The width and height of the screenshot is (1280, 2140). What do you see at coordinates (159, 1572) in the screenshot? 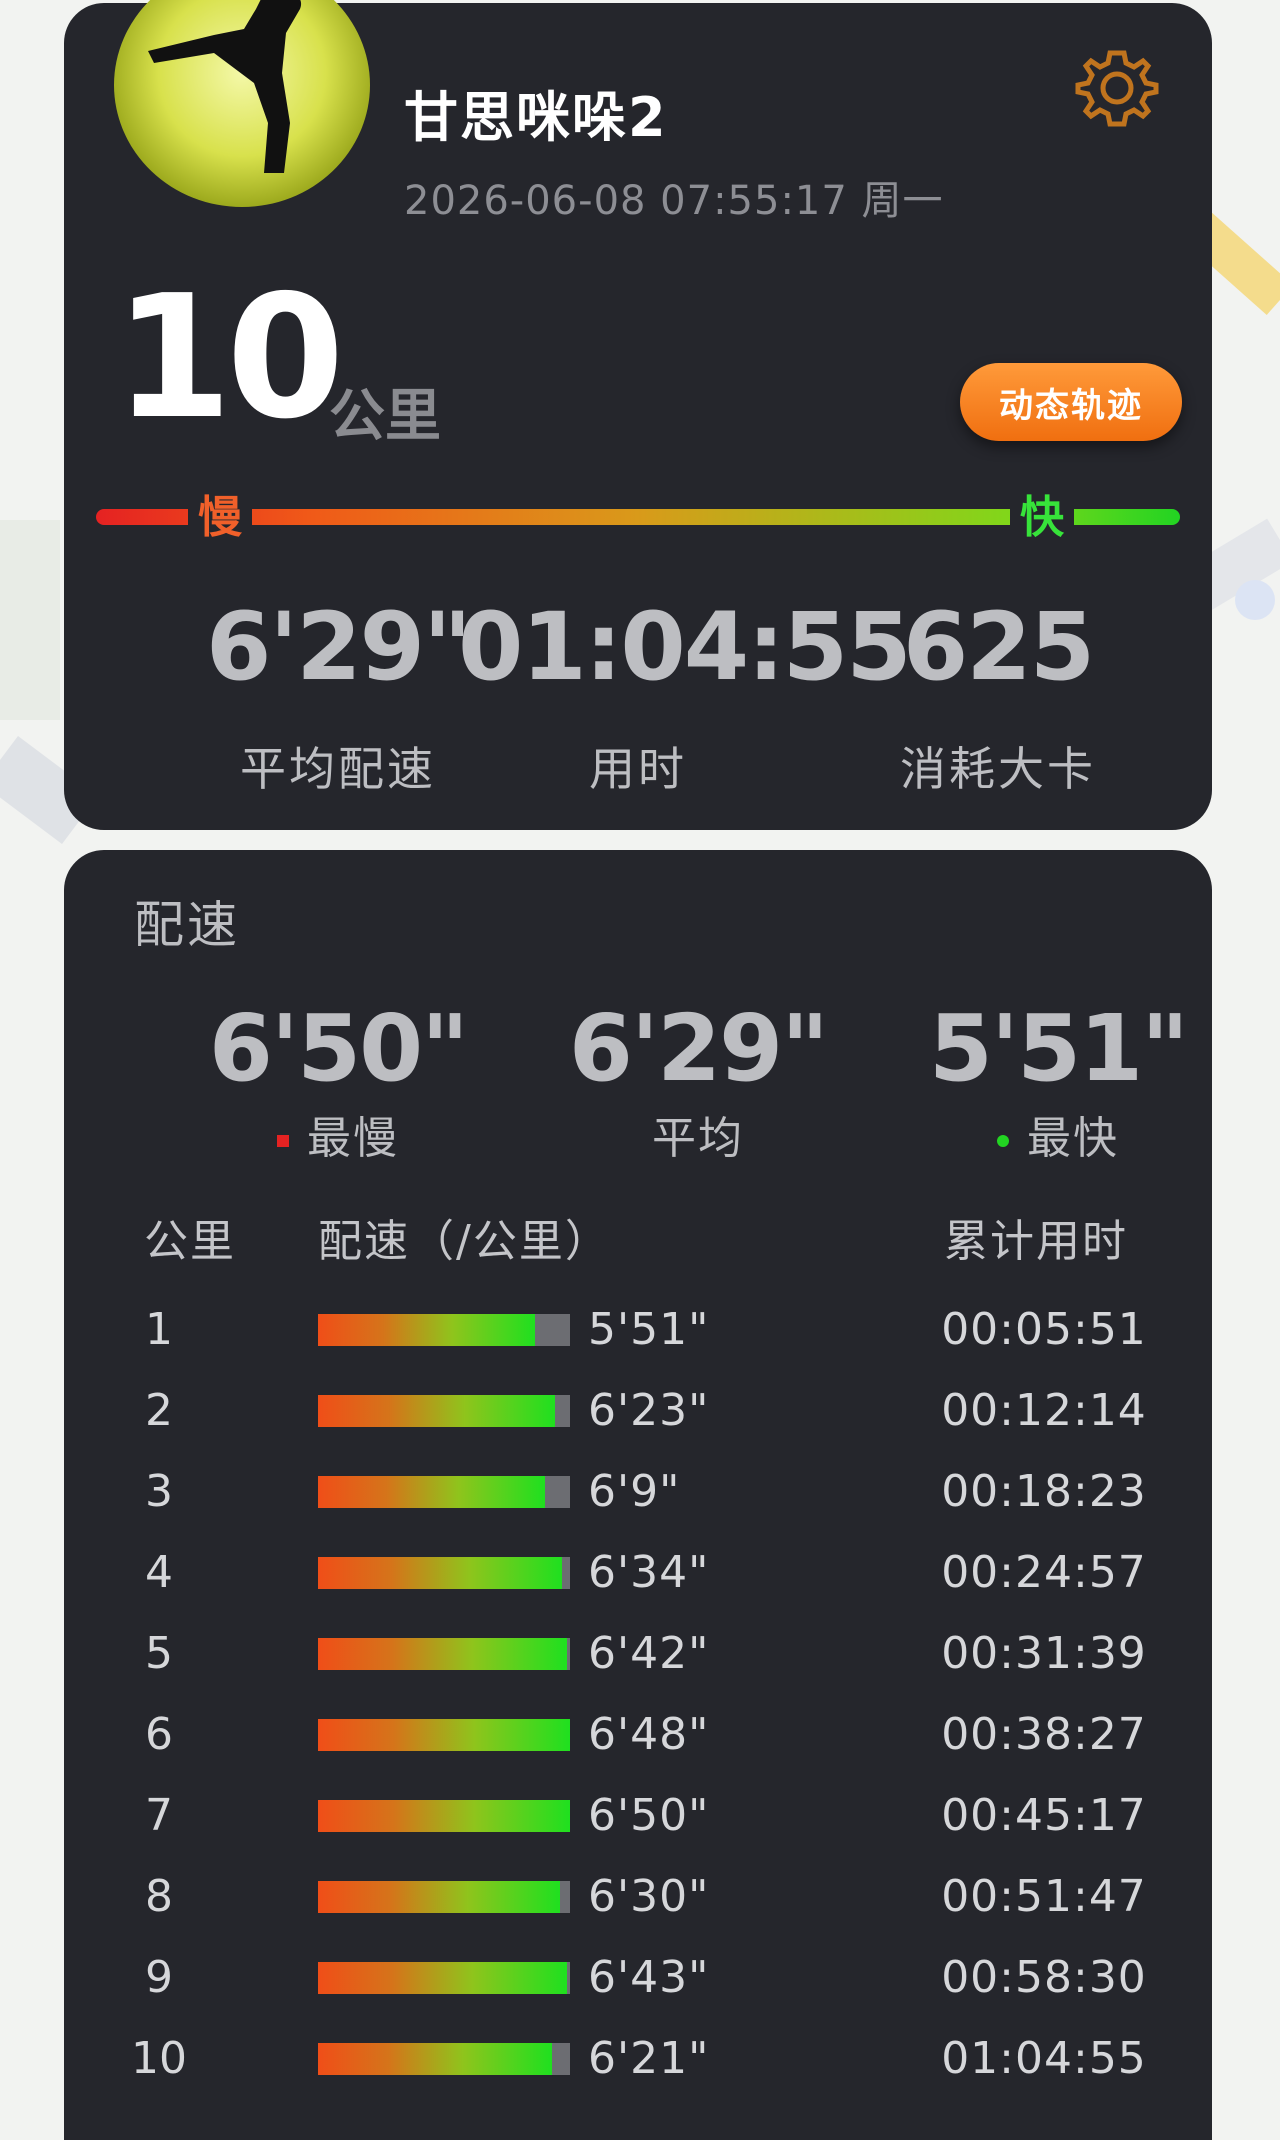
I see `split-km: 4` at bounding box center [159, 1572].